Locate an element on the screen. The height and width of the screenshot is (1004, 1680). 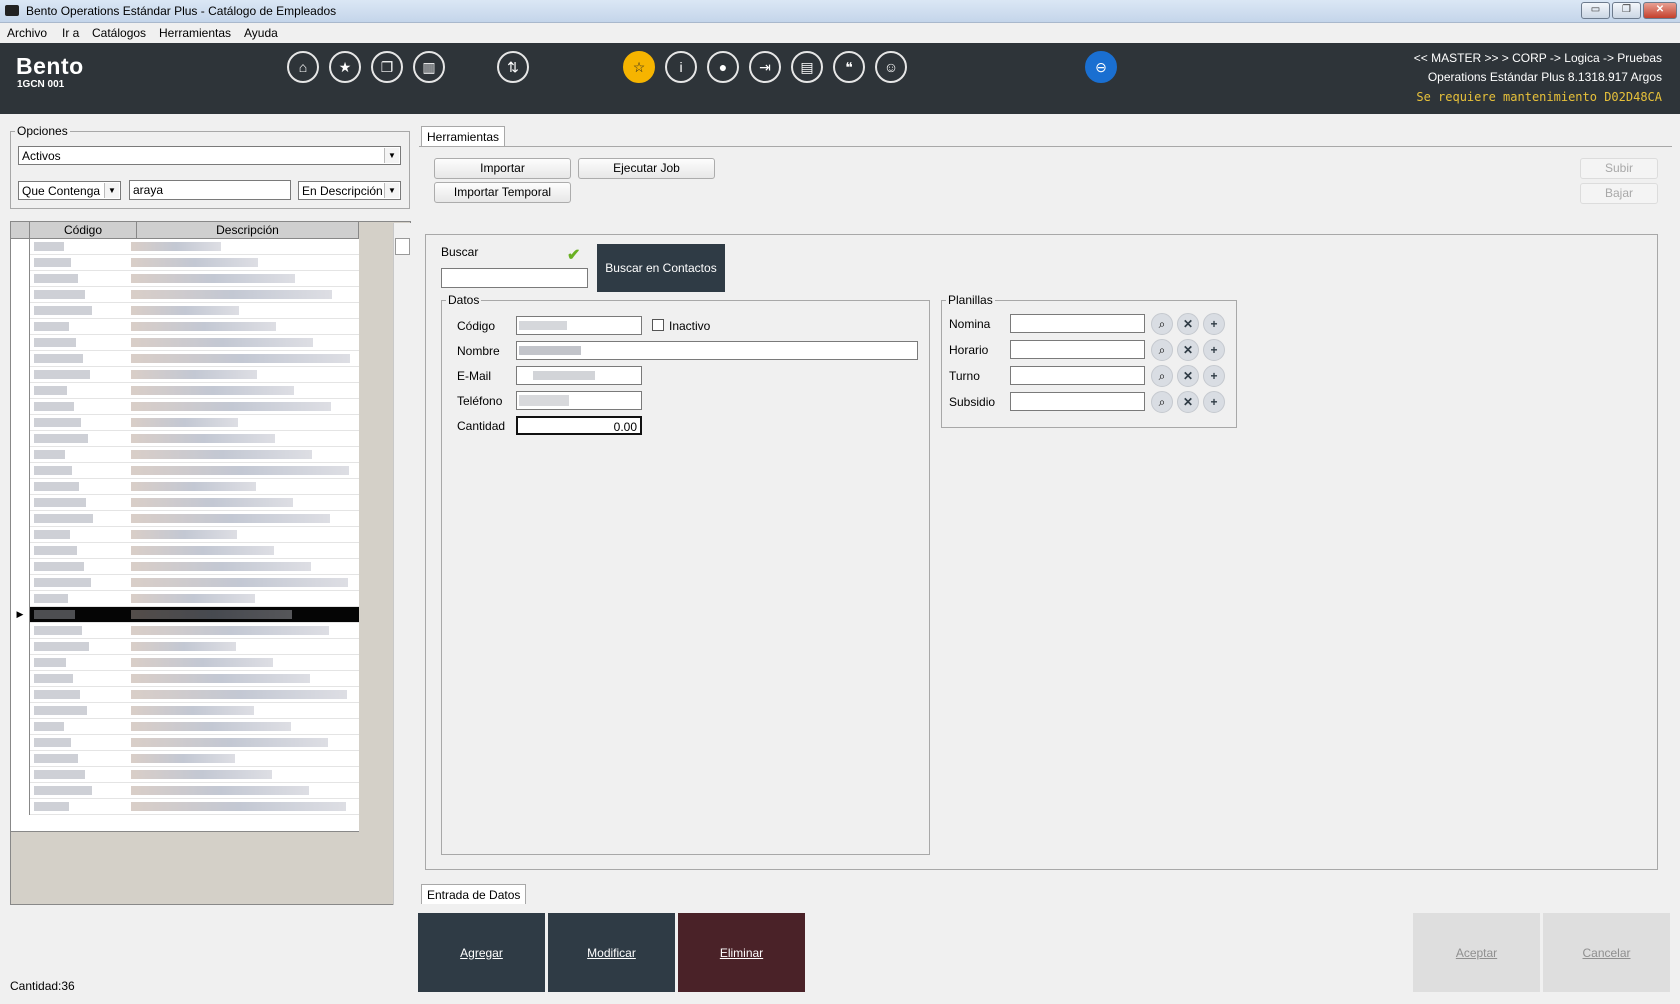
quote-icon: ❝ is located at coordinates (849, 67).